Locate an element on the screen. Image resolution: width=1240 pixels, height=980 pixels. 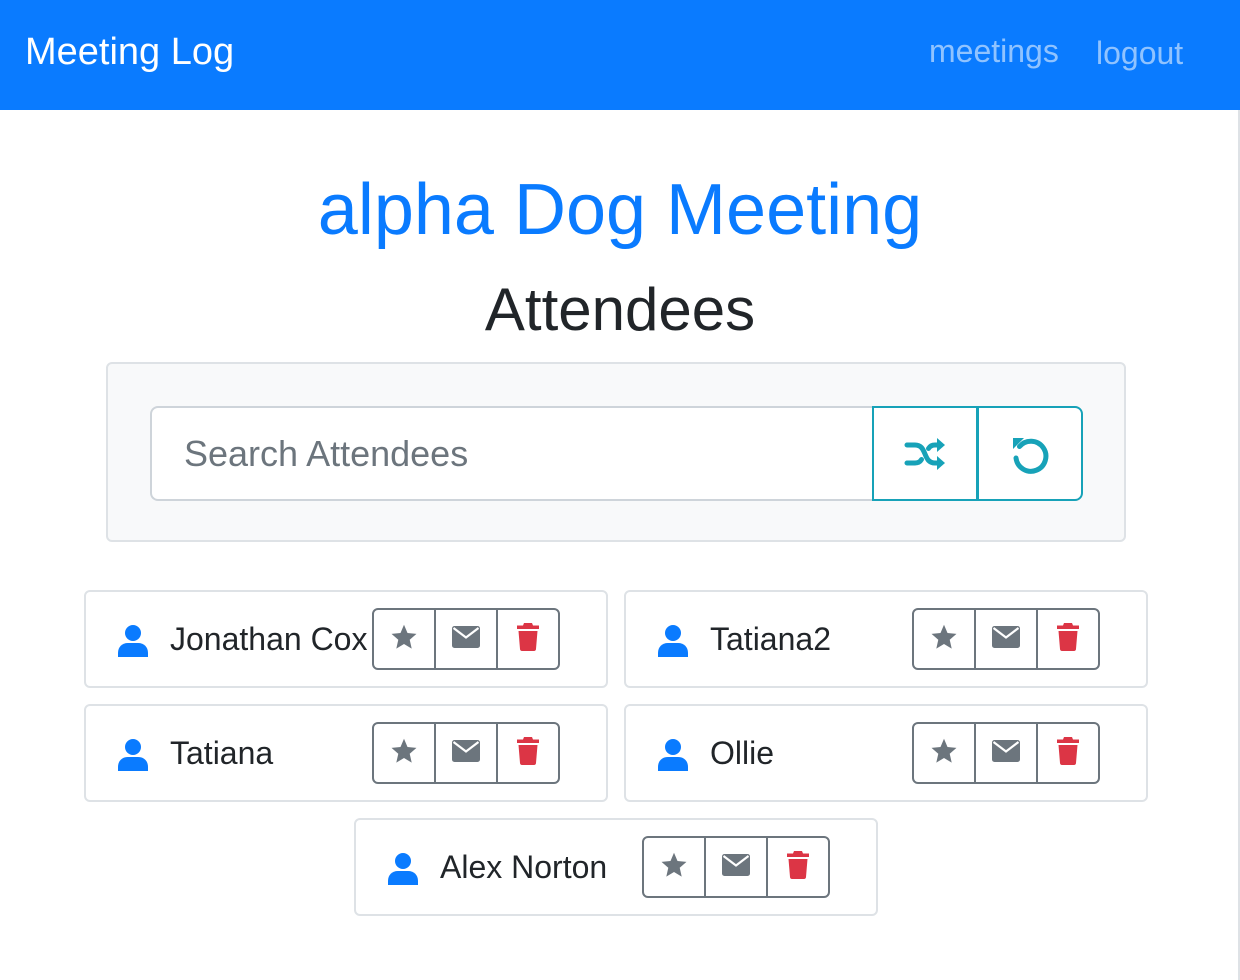
attendee-card: Alex Norton is located at coordinates (616, 867).